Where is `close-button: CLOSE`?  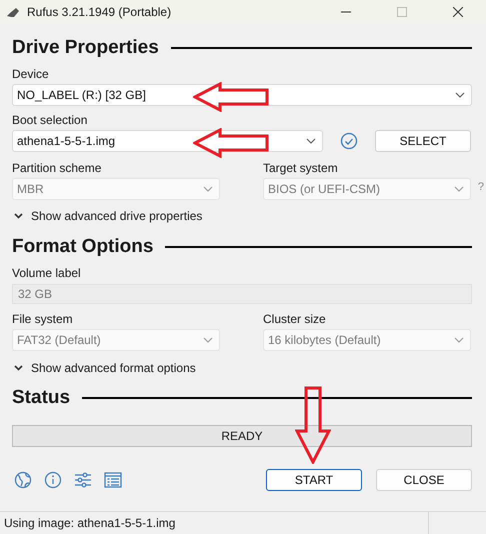
close-button: CLOSE is located at coordinates (424, 480).